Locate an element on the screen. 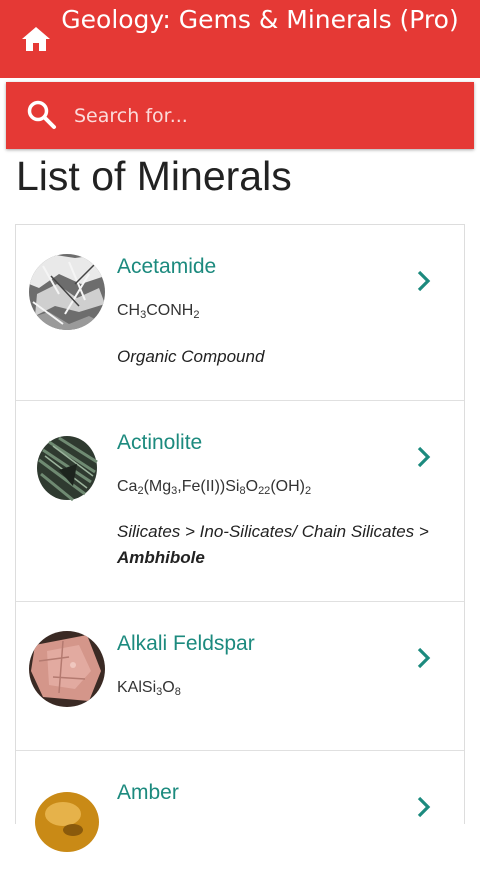  page-title: List of Minerals is located at coordinates (154, 176).